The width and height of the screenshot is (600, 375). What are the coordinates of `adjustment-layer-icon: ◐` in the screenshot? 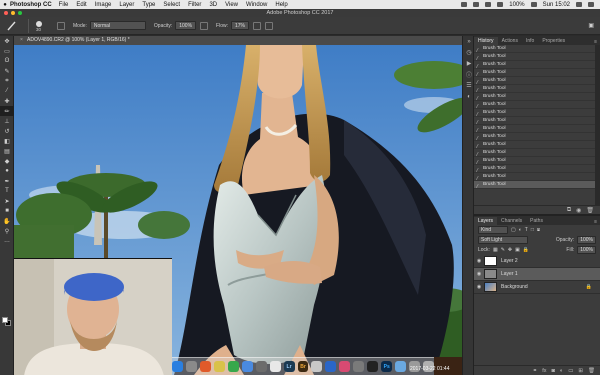 It's located at (561, 371).